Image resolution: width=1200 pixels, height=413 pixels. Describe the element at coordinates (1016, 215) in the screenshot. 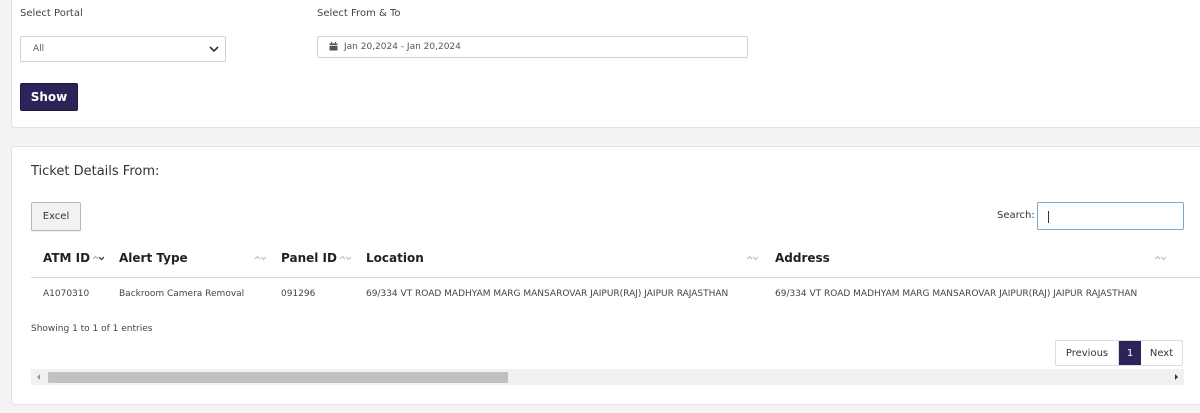

I see `search-label: Search:` at that location.